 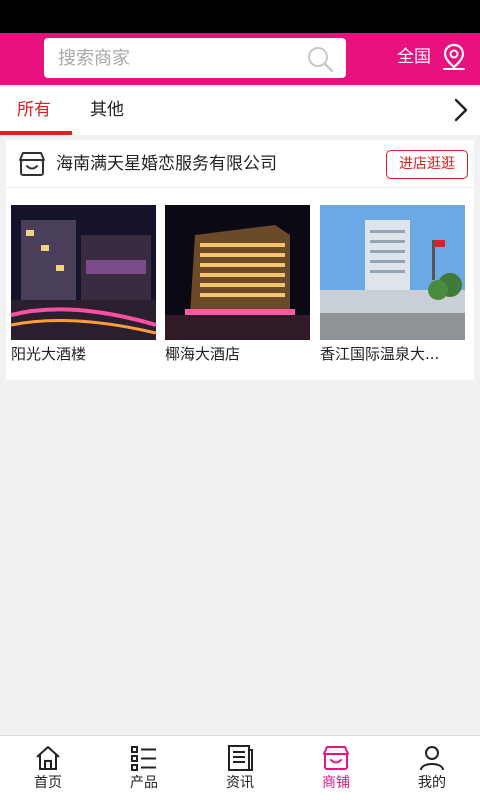 I want to click on nav-products: 产品, so click(x=144, y=768).